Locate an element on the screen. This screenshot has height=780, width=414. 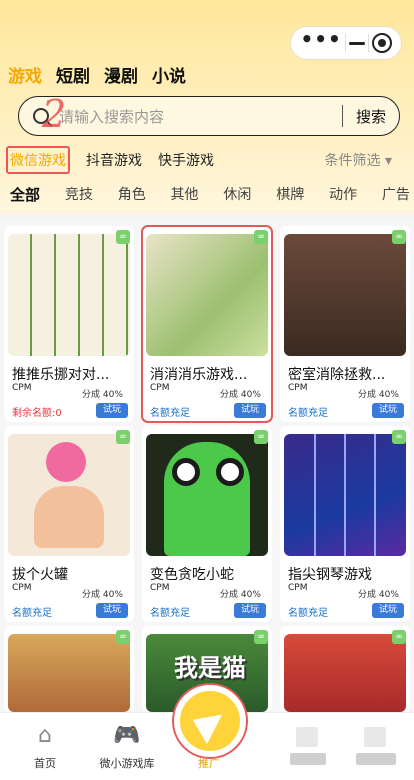
tab-novel: 小说 is located at coordinates (169, 74).